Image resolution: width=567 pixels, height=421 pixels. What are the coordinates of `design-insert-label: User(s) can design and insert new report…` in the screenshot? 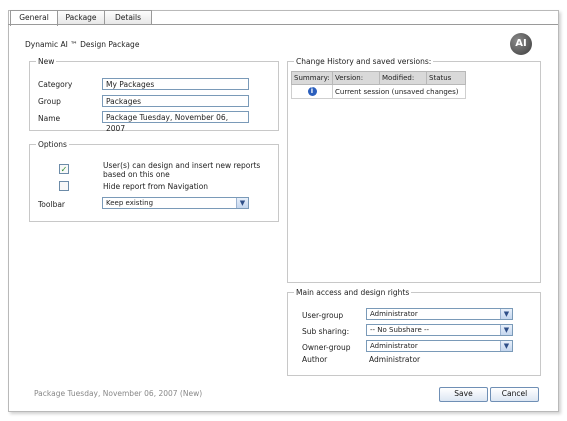 It's located at (182, 165).